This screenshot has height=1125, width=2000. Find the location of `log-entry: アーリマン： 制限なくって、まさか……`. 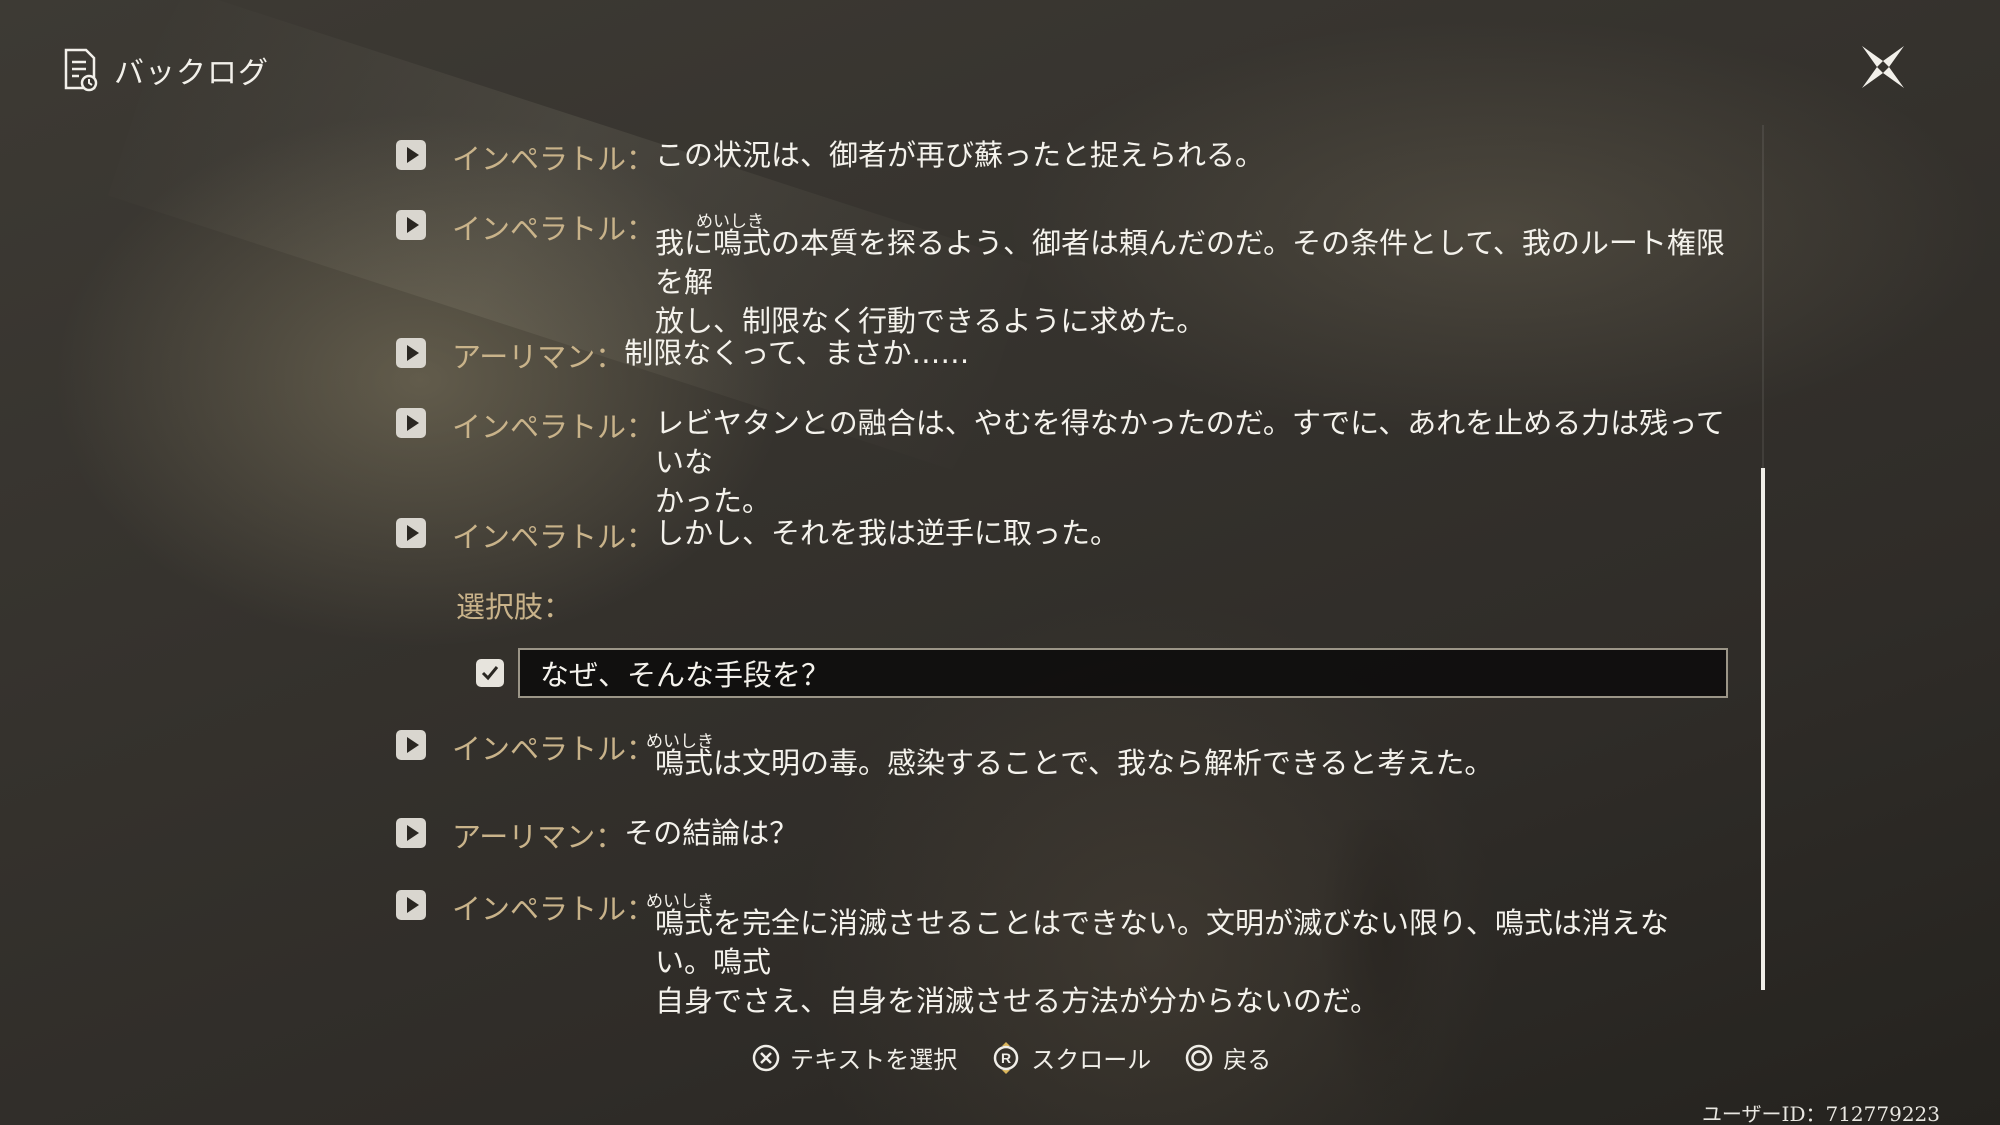

log-entry: アーリマン： 制限なくって、まさか…… is located at coordinates (682, 355).